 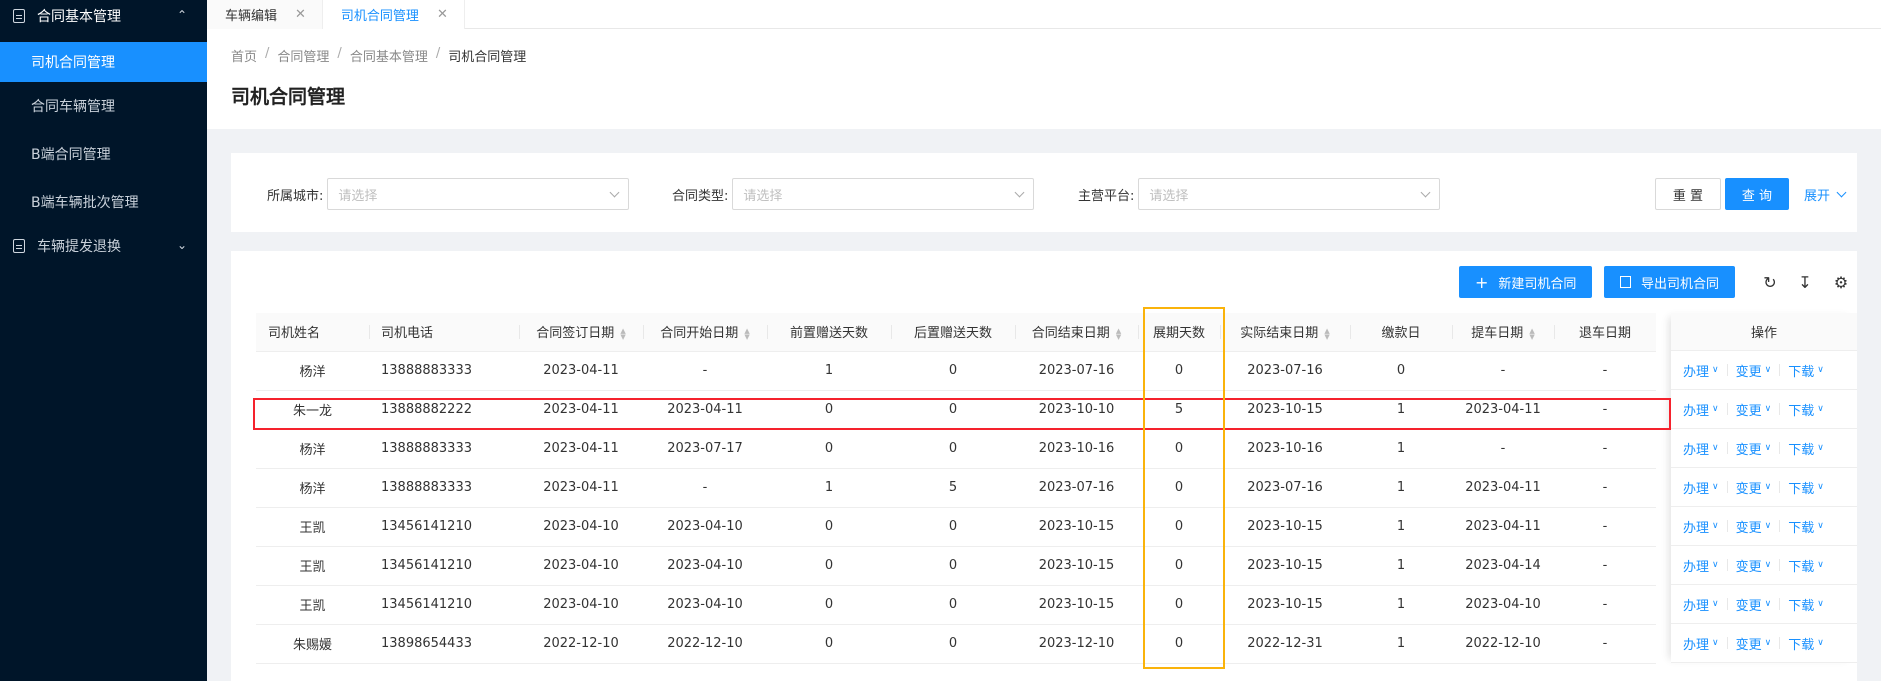 What do you see at coordinates (883, 194) in the screenshot?
I see `contract-type-select: 请选择` at bounding box center [883, 194].